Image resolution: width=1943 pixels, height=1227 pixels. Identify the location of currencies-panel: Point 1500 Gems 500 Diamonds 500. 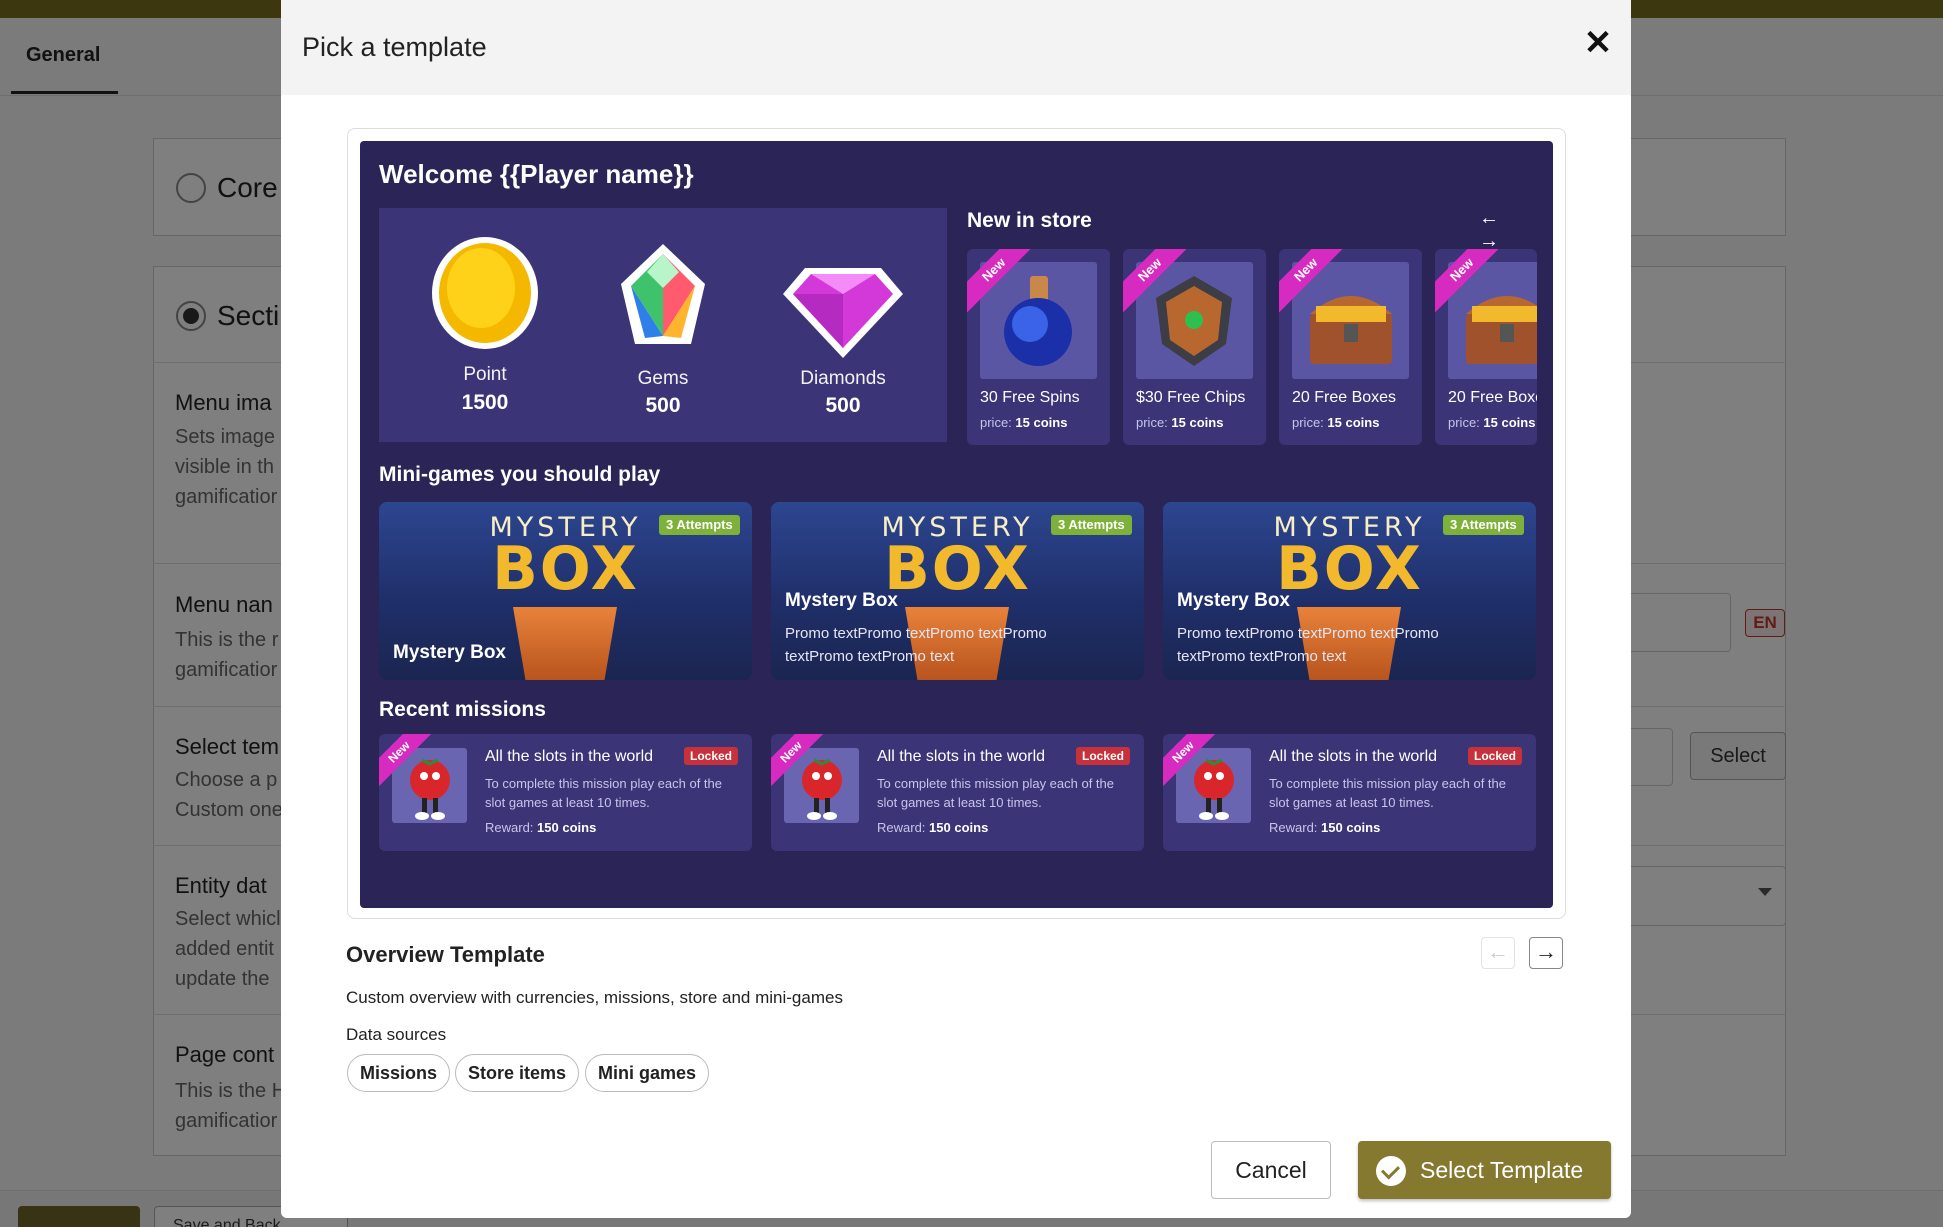
(663, 325).